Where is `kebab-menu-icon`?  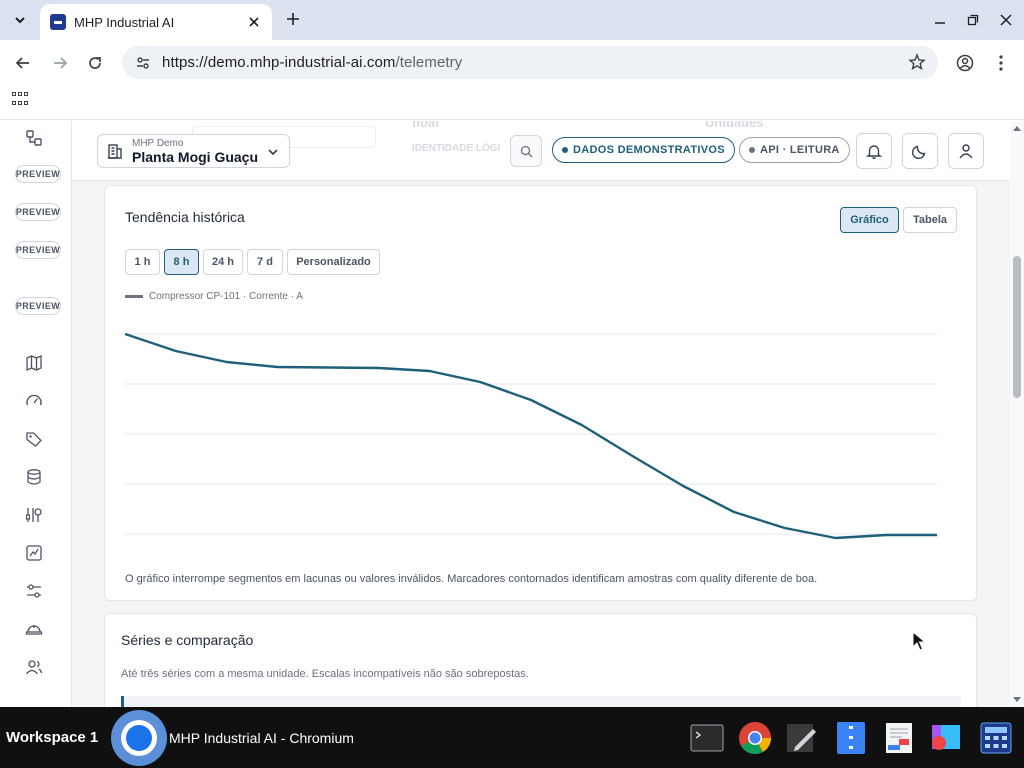
kebab-menu-icon is located at coordinates (1001, 63).